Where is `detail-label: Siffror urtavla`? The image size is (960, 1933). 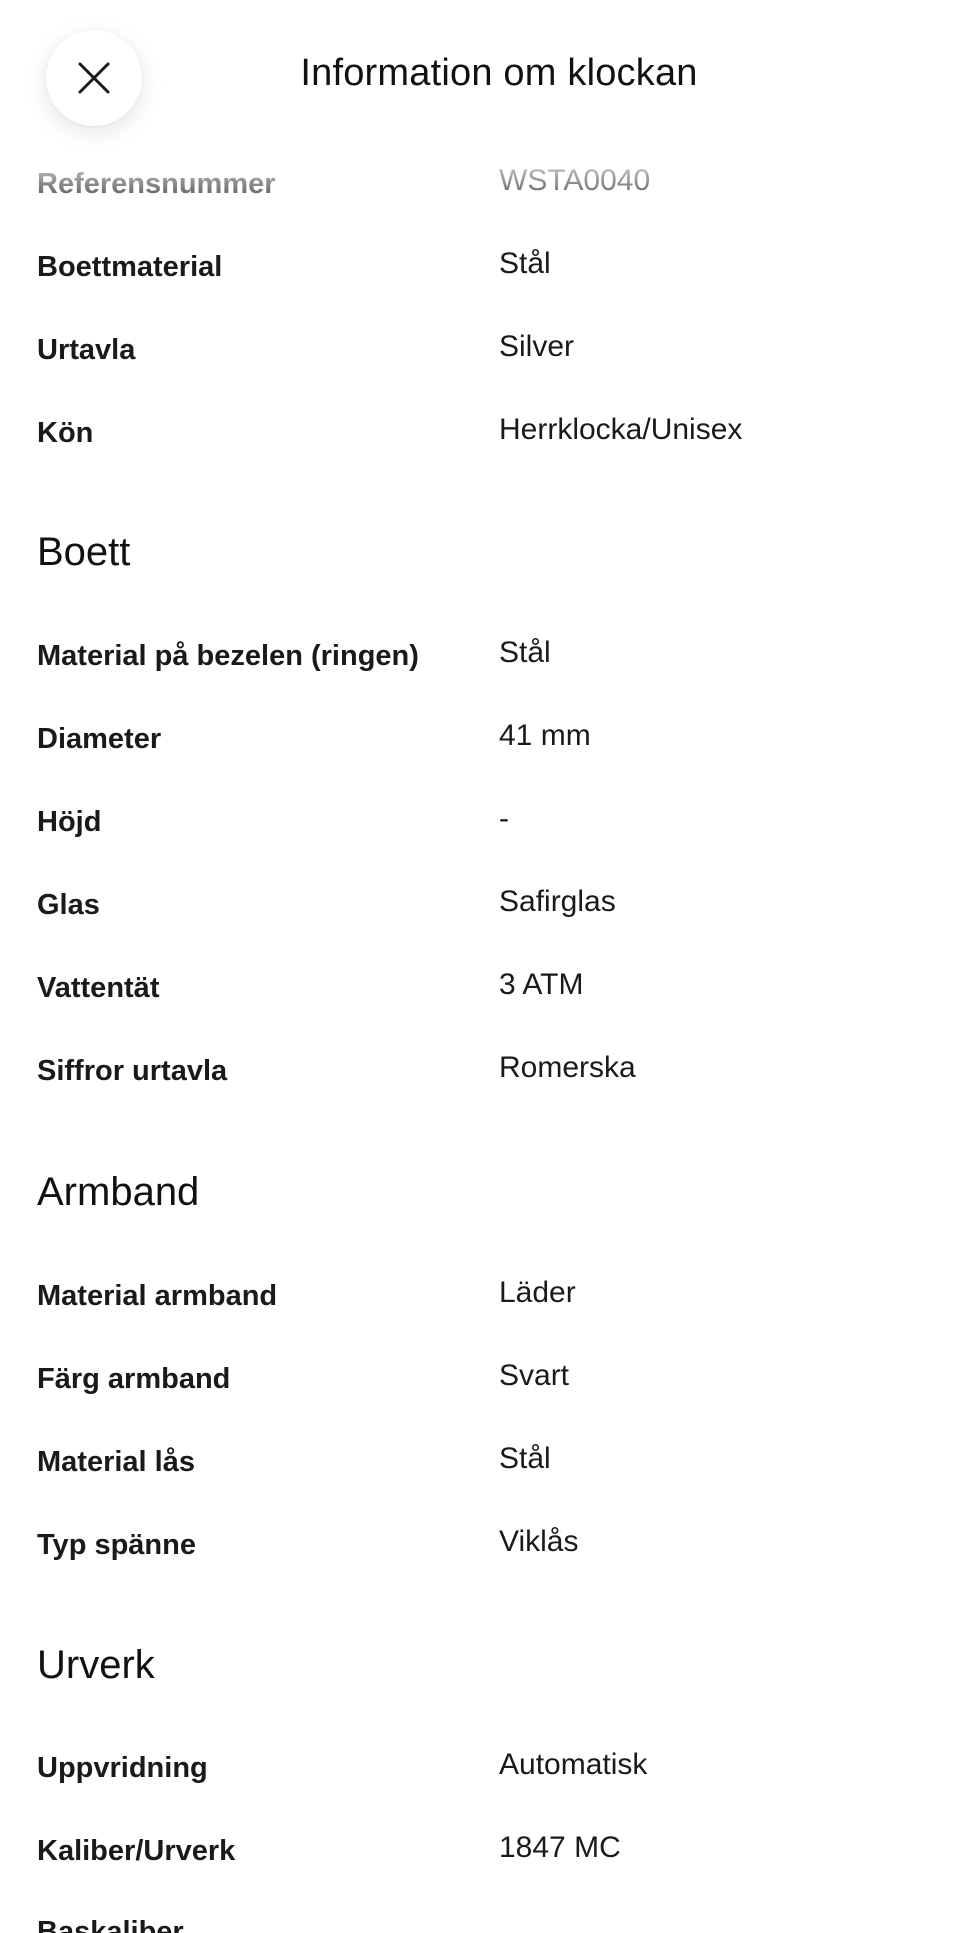
detail-label: Siffror urtavla is located at coordinates (132, 1071).